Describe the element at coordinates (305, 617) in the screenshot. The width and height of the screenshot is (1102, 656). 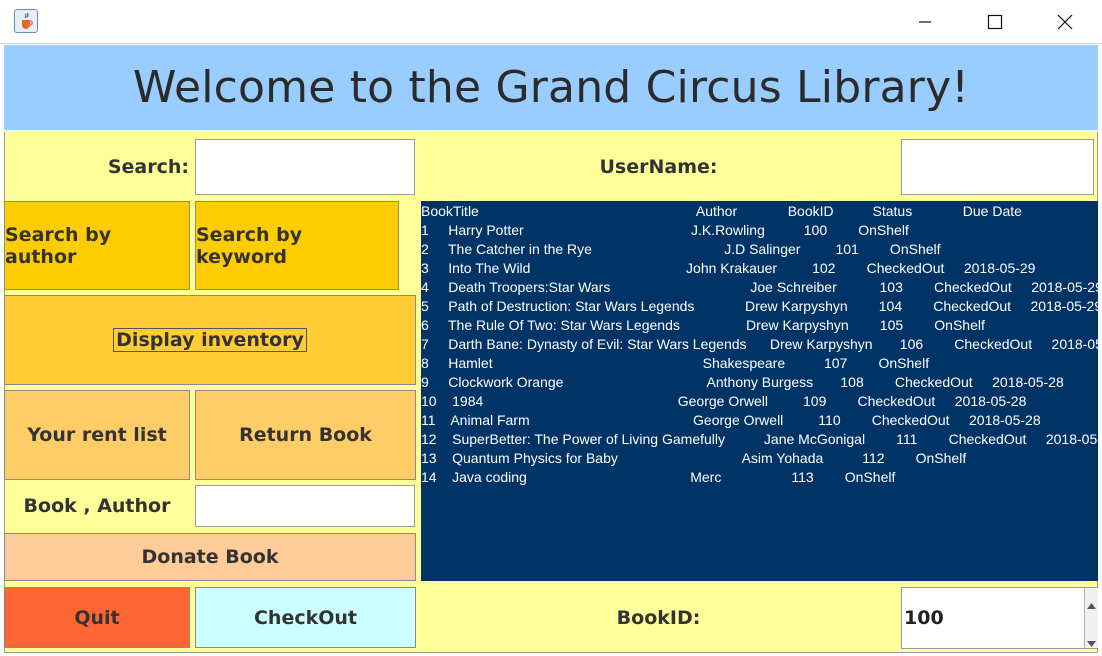
I see `checkout-button: CheckOut` at that location.